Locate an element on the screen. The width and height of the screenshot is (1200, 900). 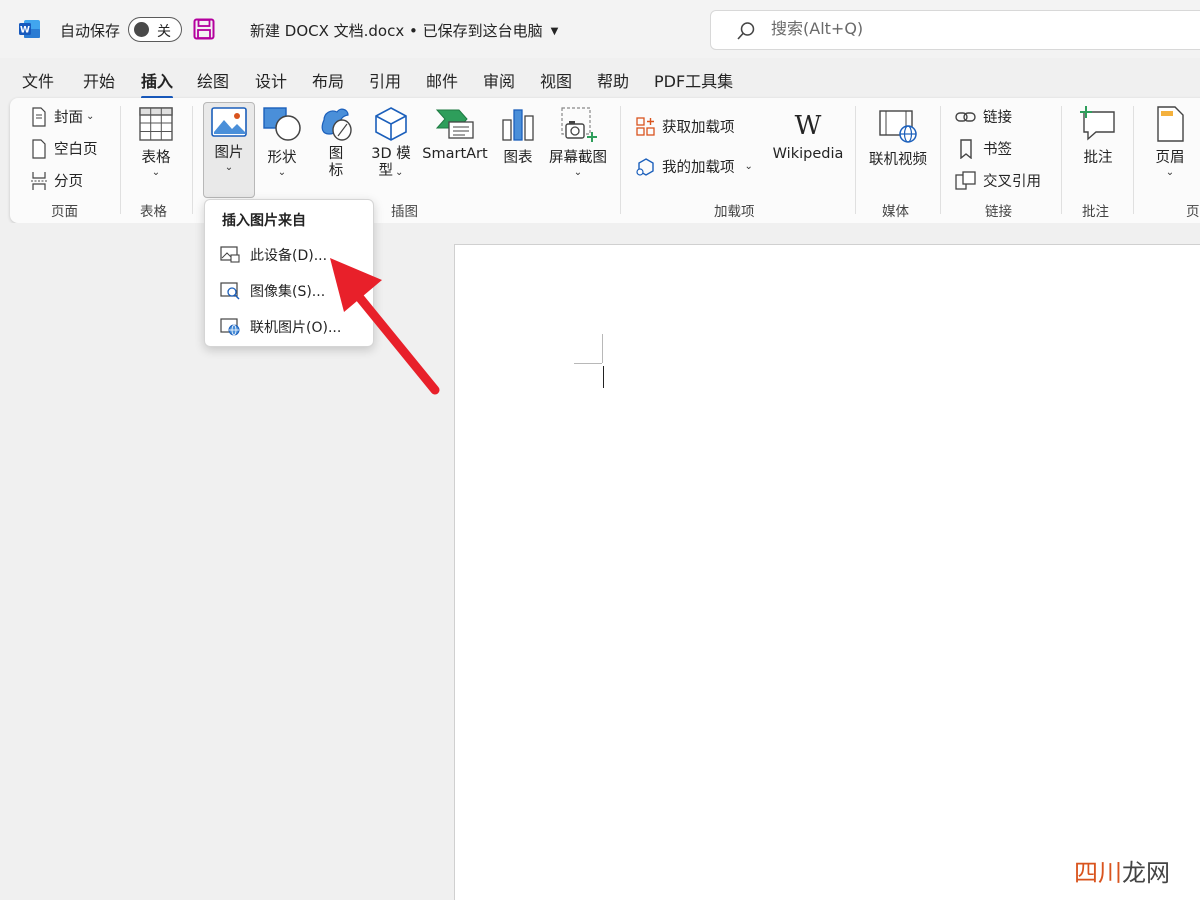
shapes-label: 形状 is located at coordinates (282, 158).